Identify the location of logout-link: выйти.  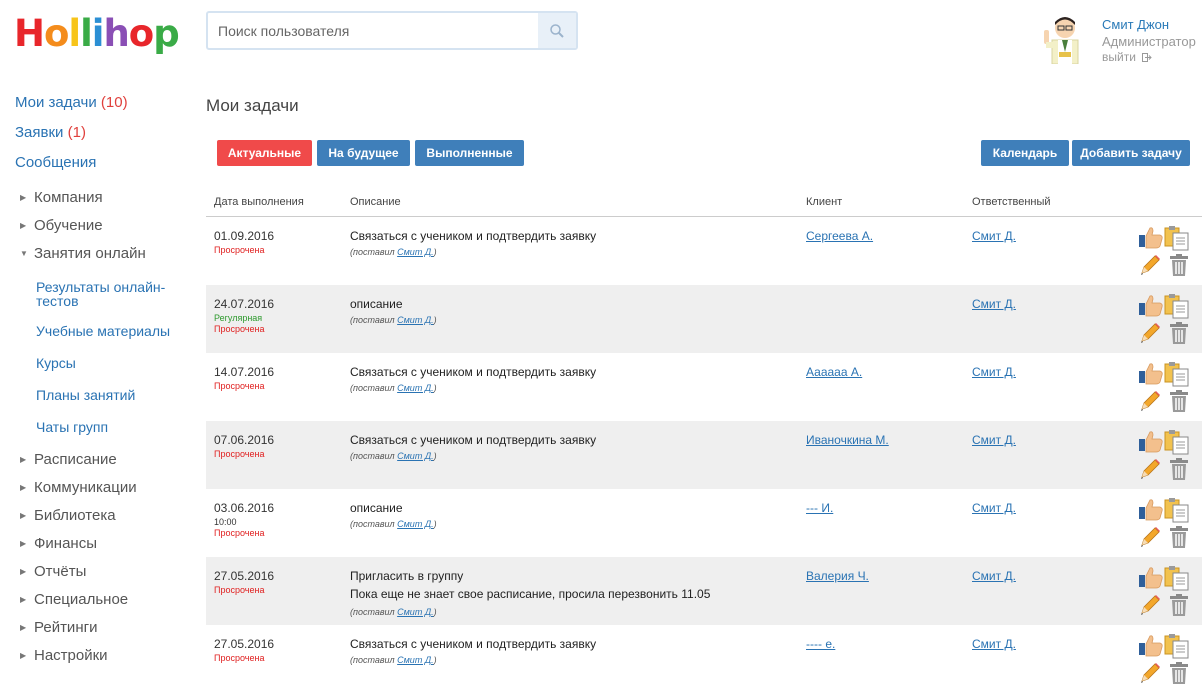
(1127, 57).